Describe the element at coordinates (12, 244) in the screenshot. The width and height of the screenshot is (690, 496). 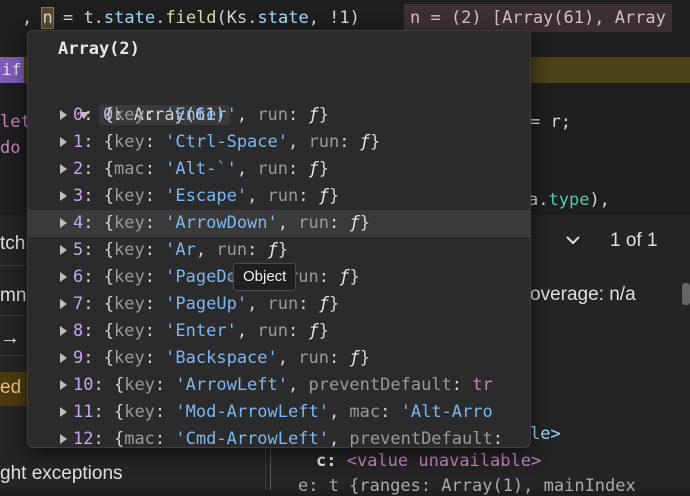
I see `match-label: tch` at that location.